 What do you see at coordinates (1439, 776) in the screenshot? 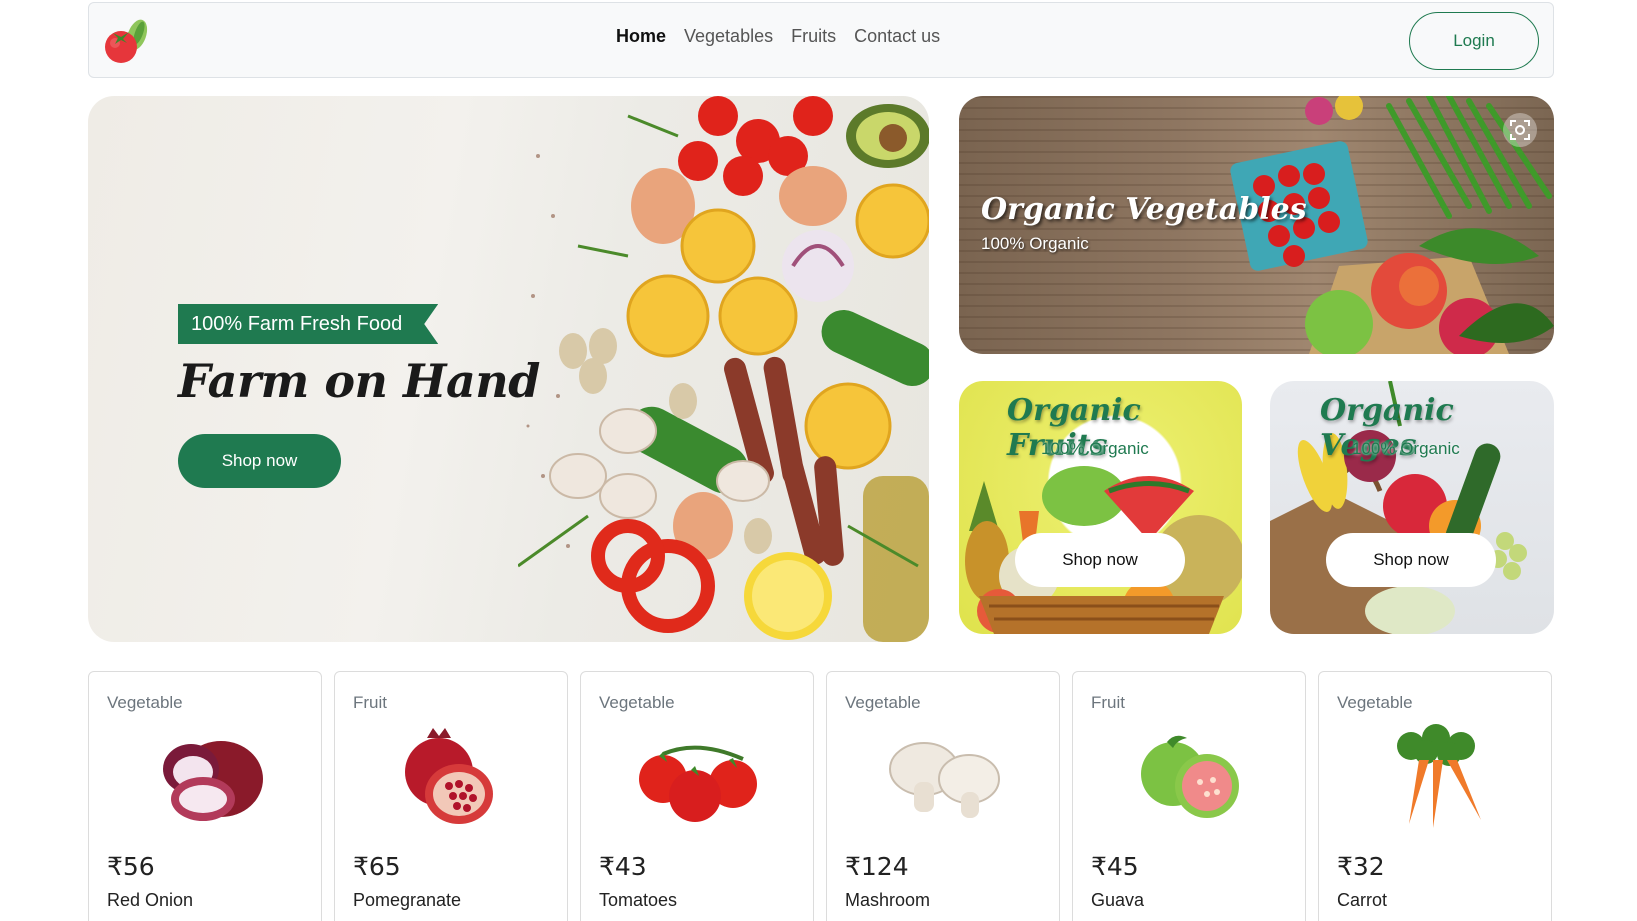
I see `carrot-icon` at bounding box center [1439, 776].